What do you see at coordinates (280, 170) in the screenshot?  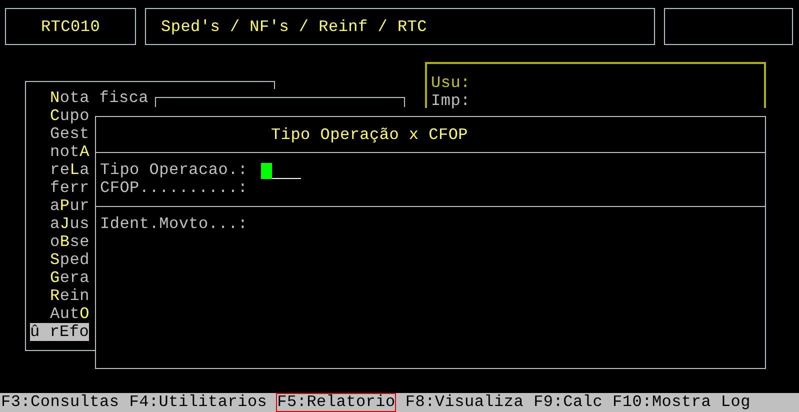 I see `input-field` at bounding box center [280, 170].